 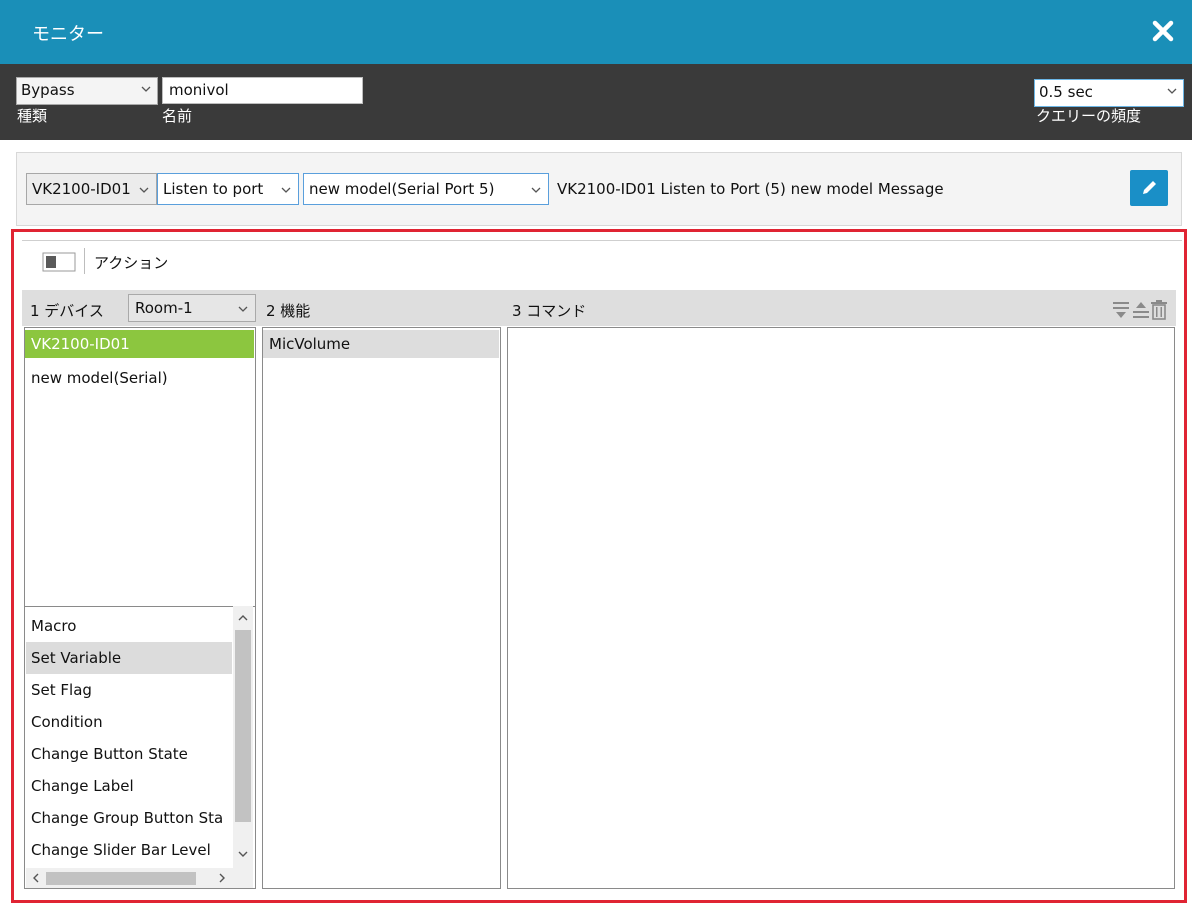 What do you see at coordinates (213, 189) in the screenshot?
I see `mode-select-value: Listen to port` at bounding box center [213, 189].